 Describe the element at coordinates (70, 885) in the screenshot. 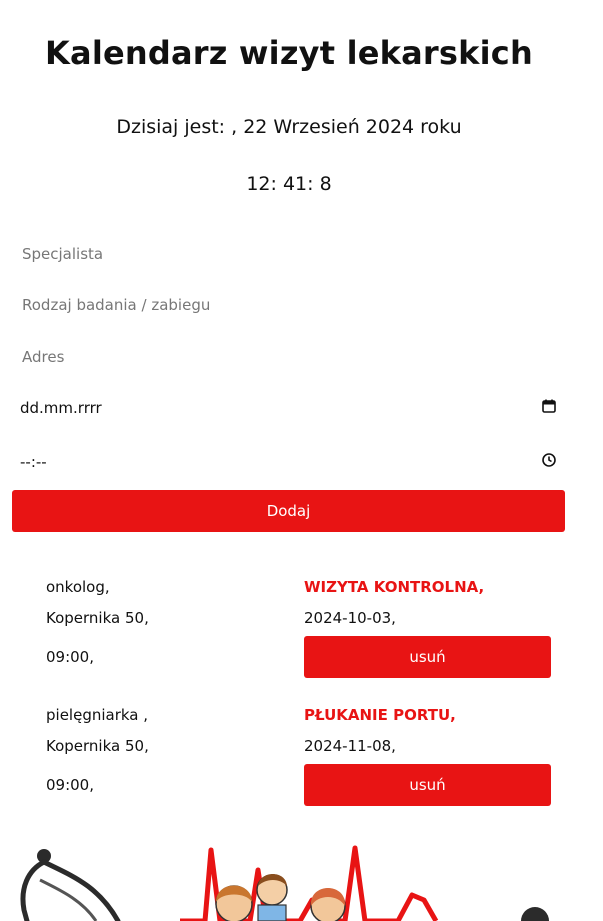

I see `stethoscope-icon` at that location.